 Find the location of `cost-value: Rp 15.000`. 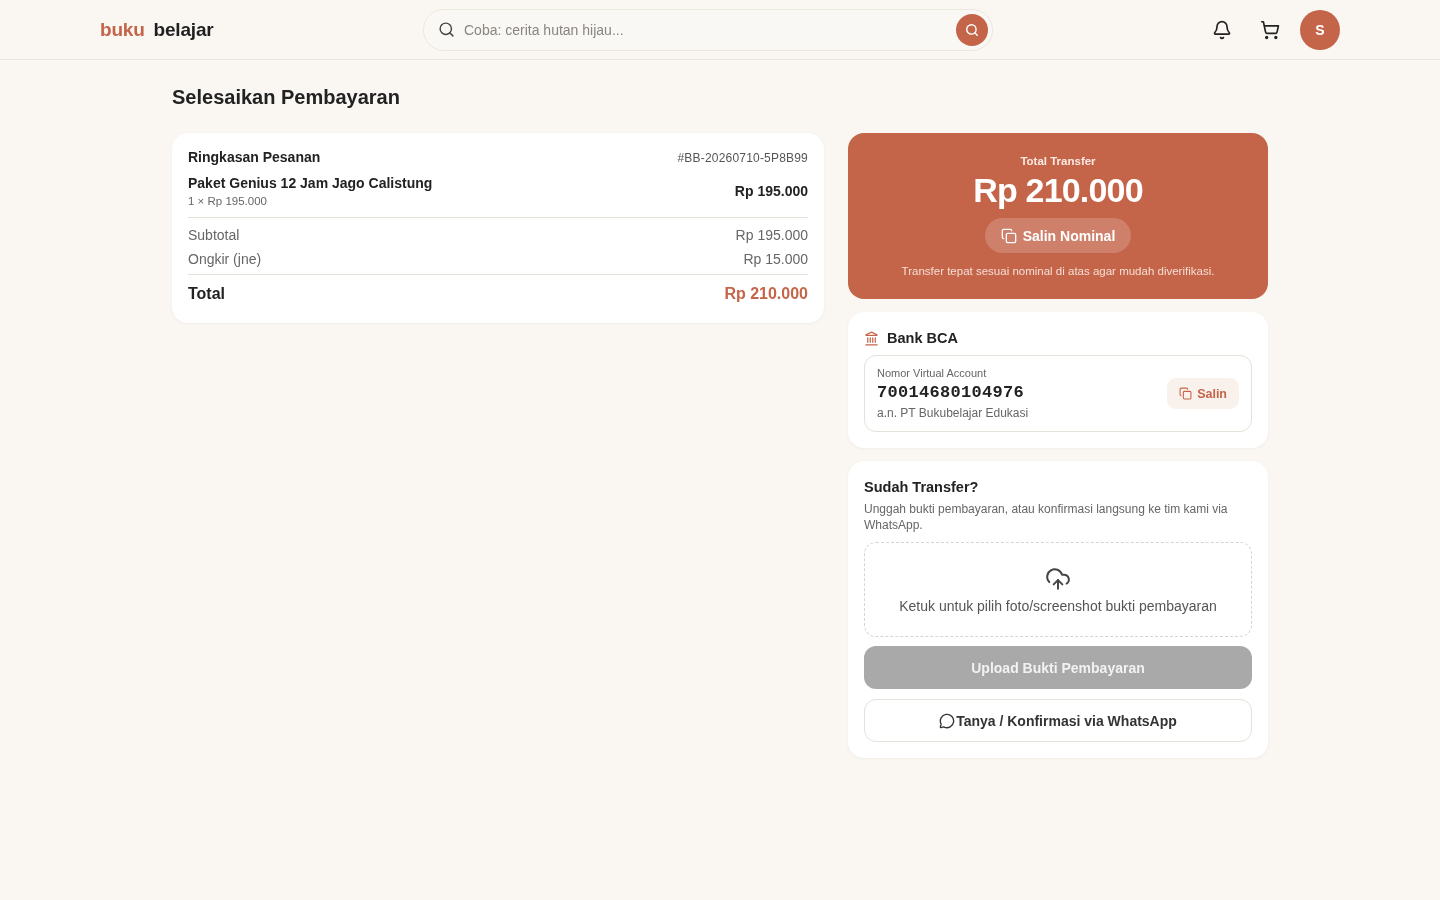

cost-value: Rp 15.000 is located at coordinates (775, 259).